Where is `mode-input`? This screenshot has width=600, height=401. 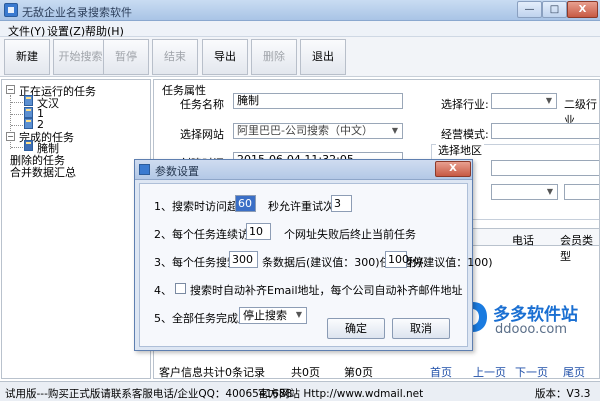
mode-input is located at coordinates (545, 131).